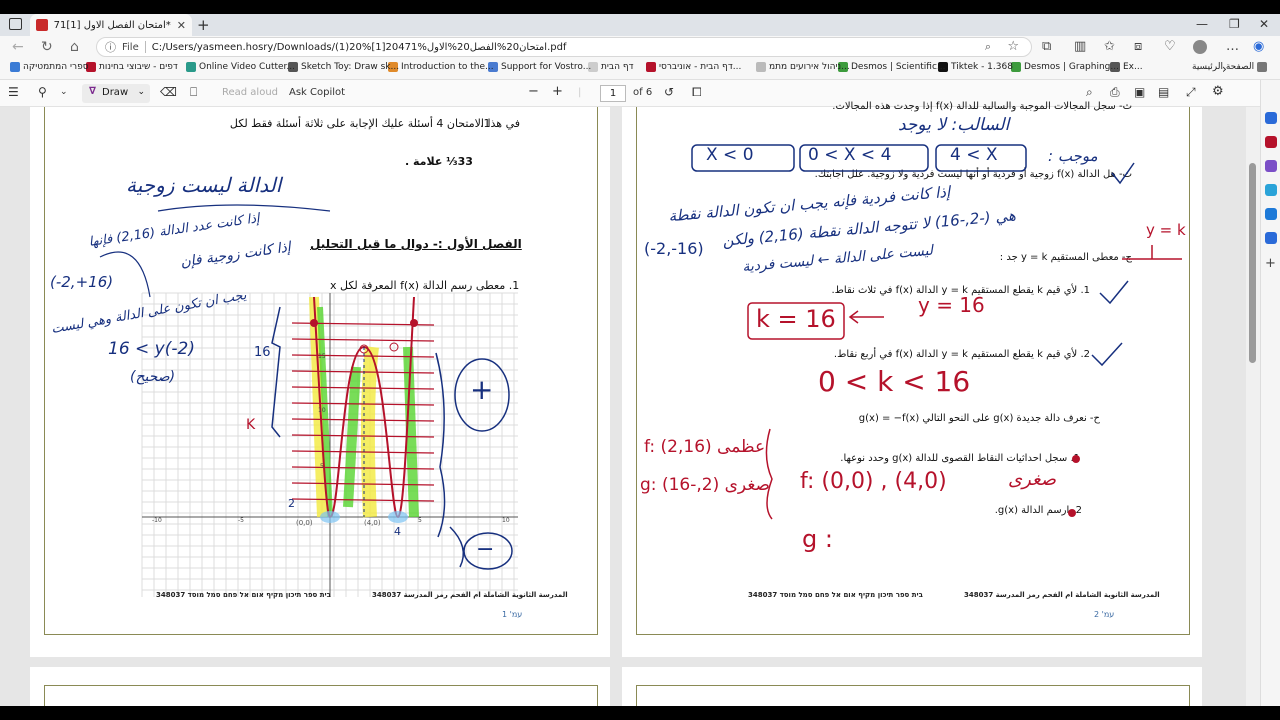 The image size is (1280, 720). I want to click on window-menu-icon, so click(15, 24).